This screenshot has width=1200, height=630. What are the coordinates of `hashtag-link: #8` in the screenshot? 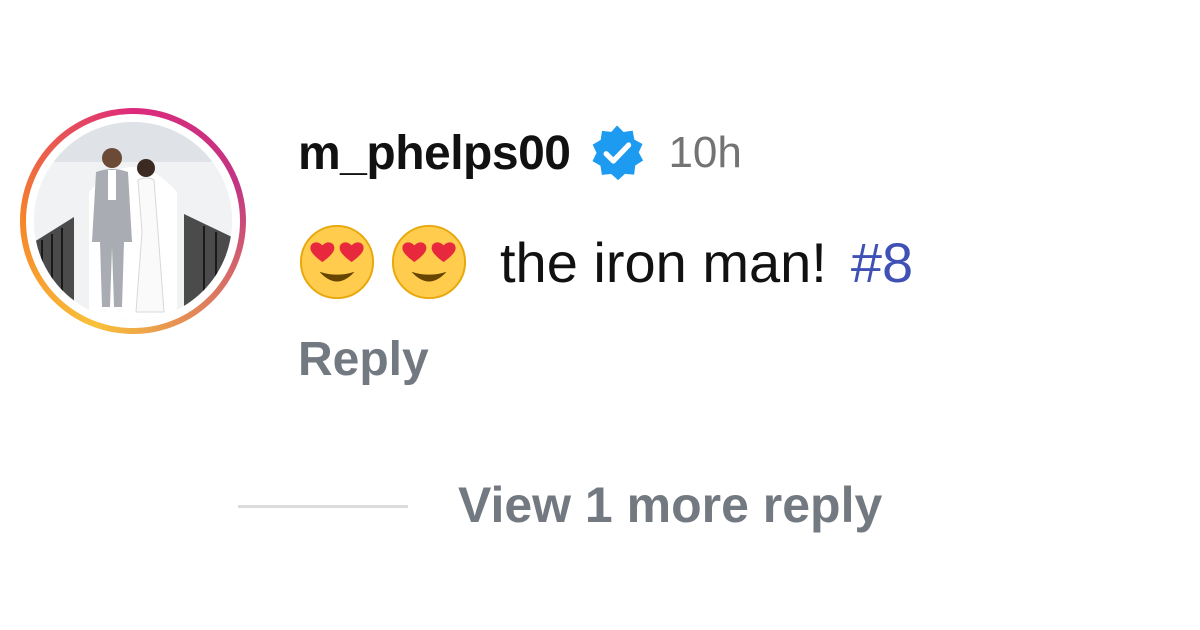 It's located at (882, 262).